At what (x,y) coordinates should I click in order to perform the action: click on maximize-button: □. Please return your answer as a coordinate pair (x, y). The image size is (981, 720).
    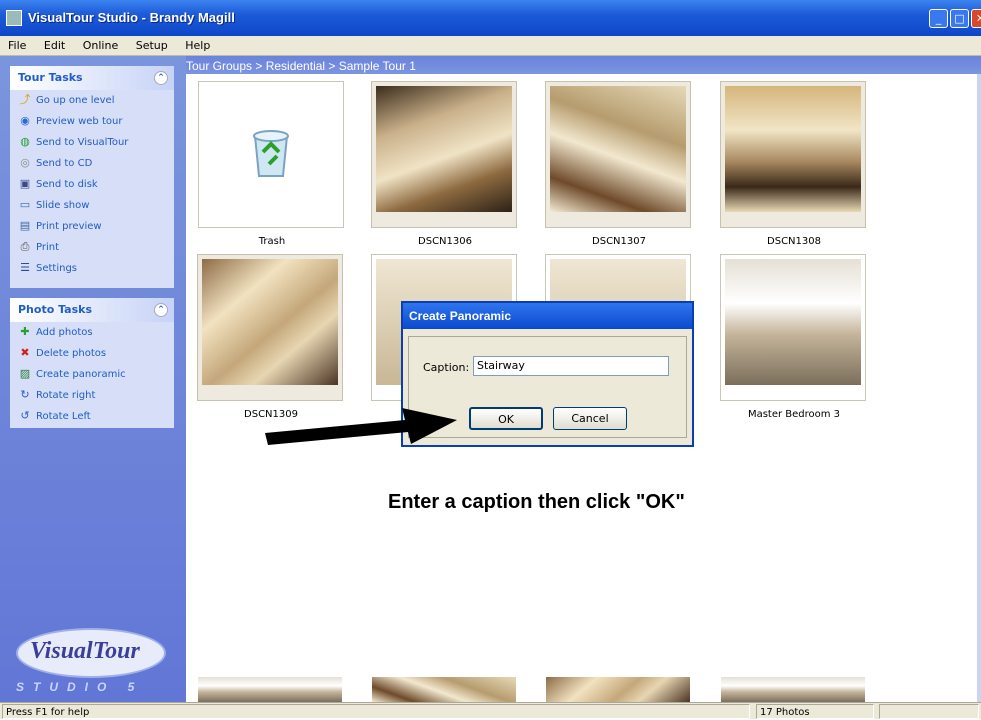
    Looking at the image, I should click on (959, 18).